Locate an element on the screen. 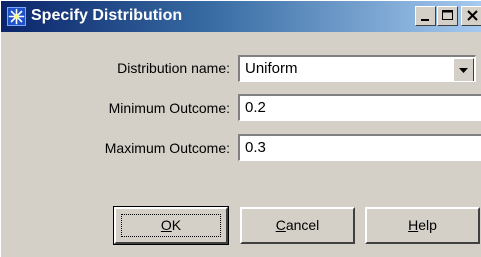  close-button is located at coordinates (471, 16).